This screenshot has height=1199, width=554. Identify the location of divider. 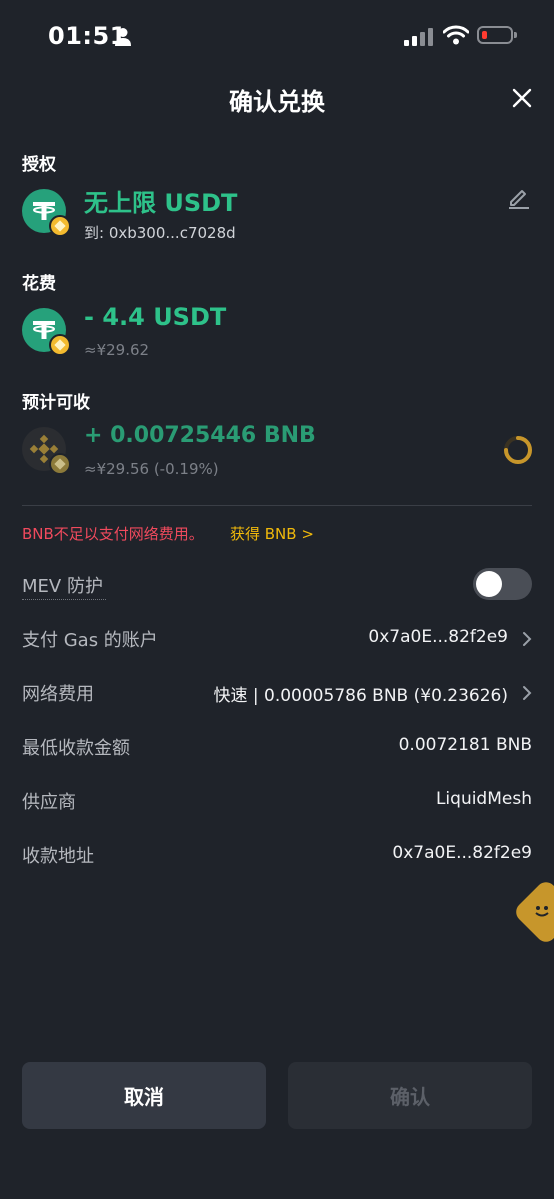
(277, 505).